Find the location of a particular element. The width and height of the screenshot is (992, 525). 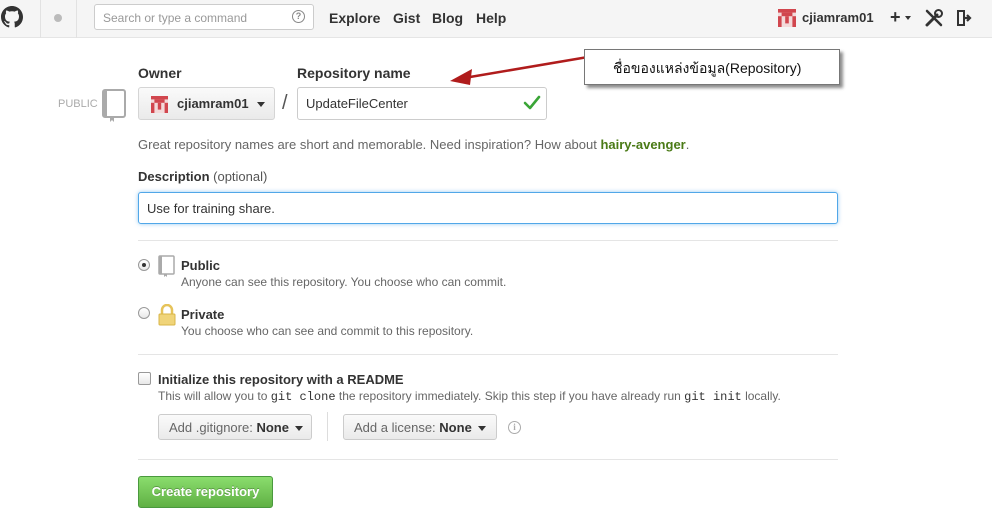

license-value: None is located at coordinates (455, 427).